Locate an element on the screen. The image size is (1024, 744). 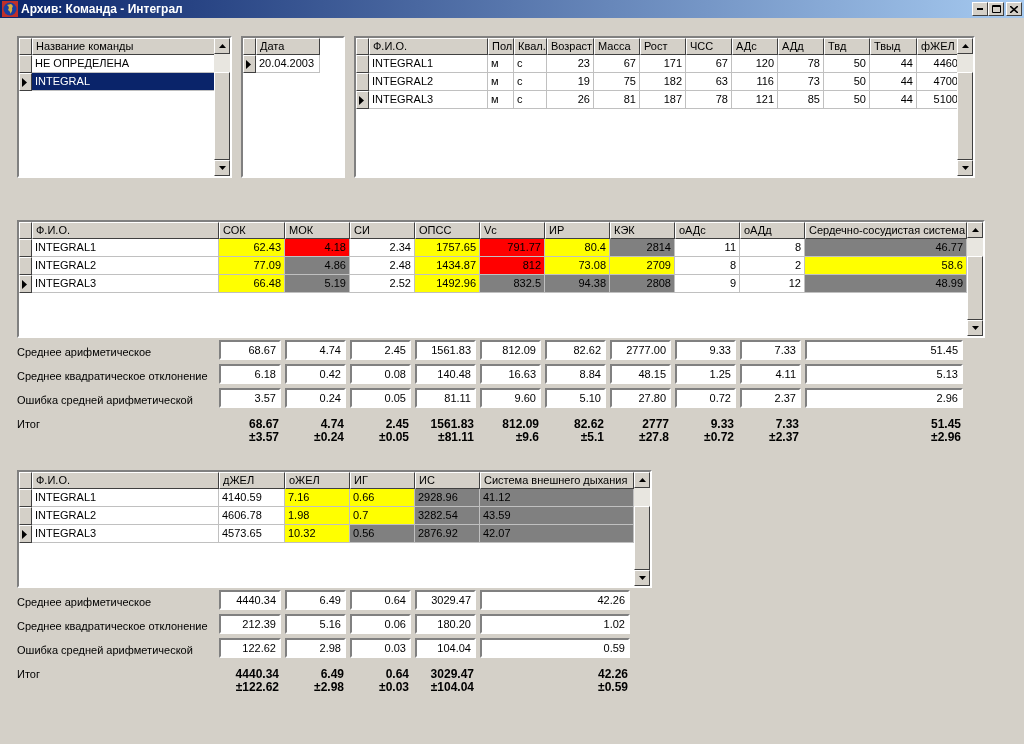
column-header: ЧСС is located at coordinates (709, 46).